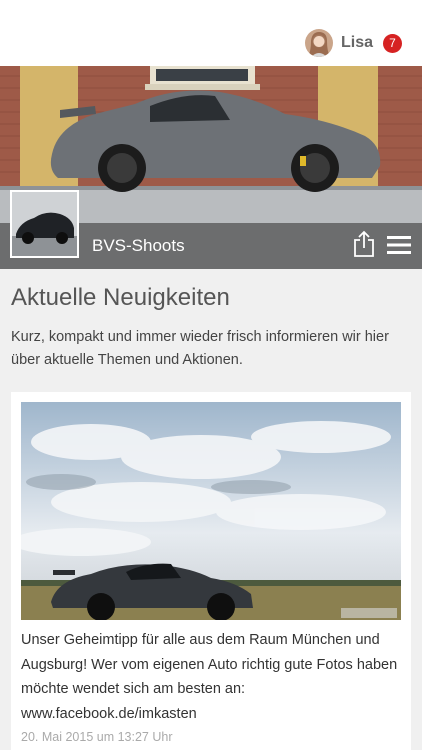 The height and width of the screenshot is (750, 422). Describe the element at coordinates (399, 245) in the screenshot. I see `hamburger-menu-icon` at that location.